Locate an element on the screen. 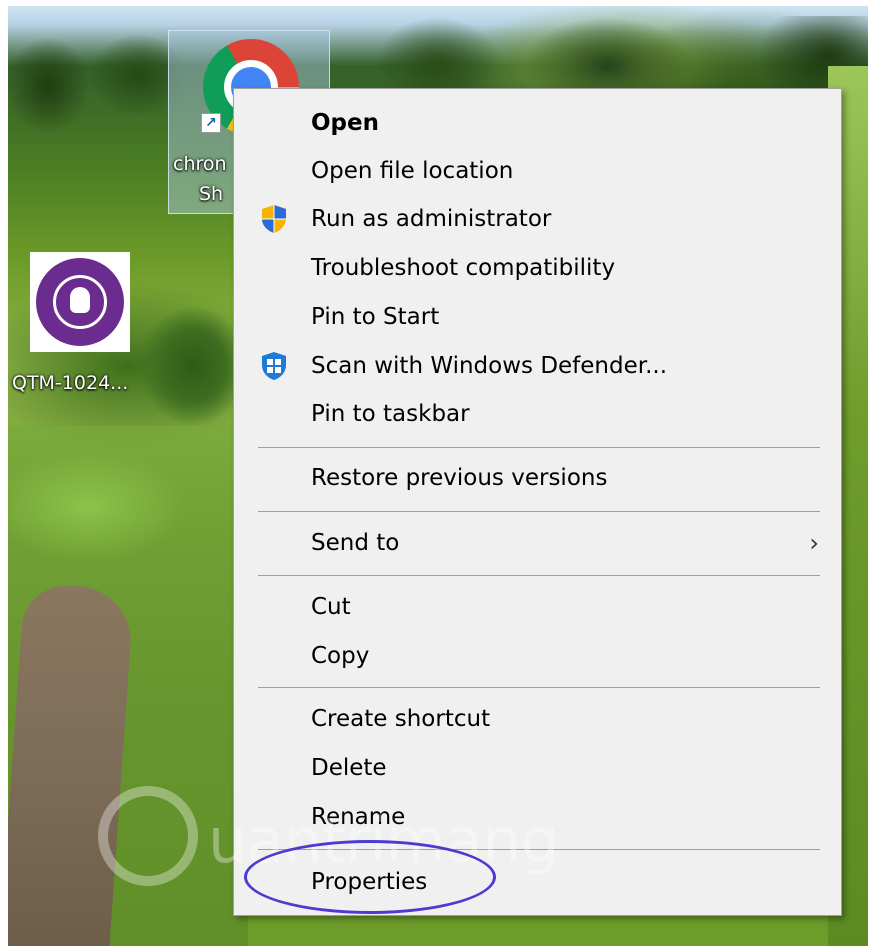 This screenshot has width=870, height=948. menu-item-create-shortcut: Create shortcut is located at coordinates (537, 719).